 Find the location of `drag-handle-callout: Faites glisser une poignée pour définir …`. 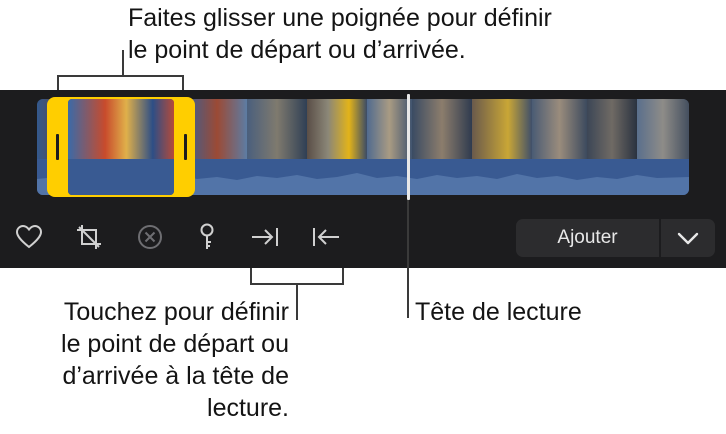

drag-handle-callout: Faites glisser une poignée pour définir … is located at coordinates (340, 34).